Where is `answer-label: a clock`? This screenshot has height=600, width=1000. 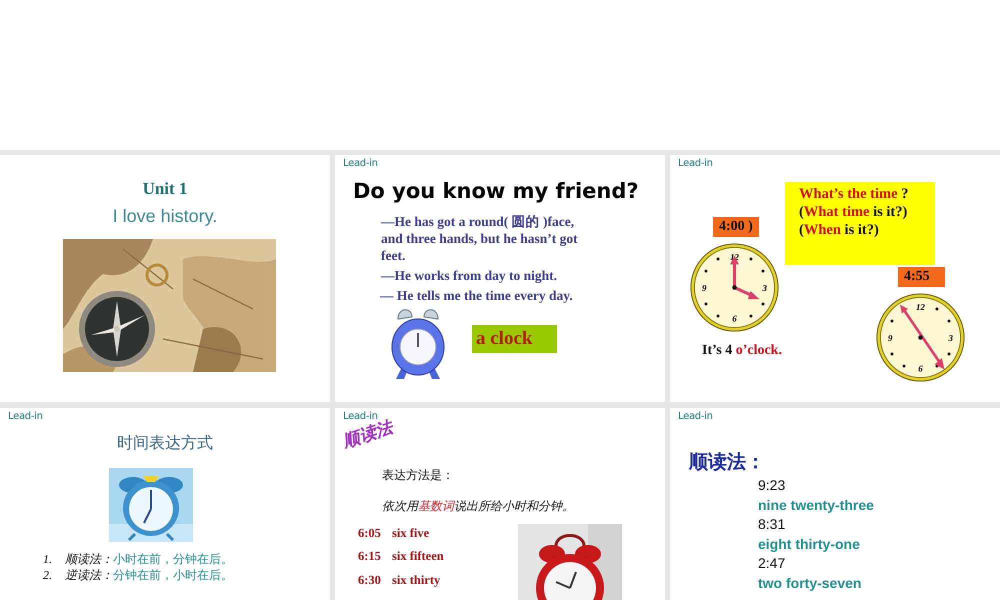 answer-label: a clock is located at coordinates (514, 339).